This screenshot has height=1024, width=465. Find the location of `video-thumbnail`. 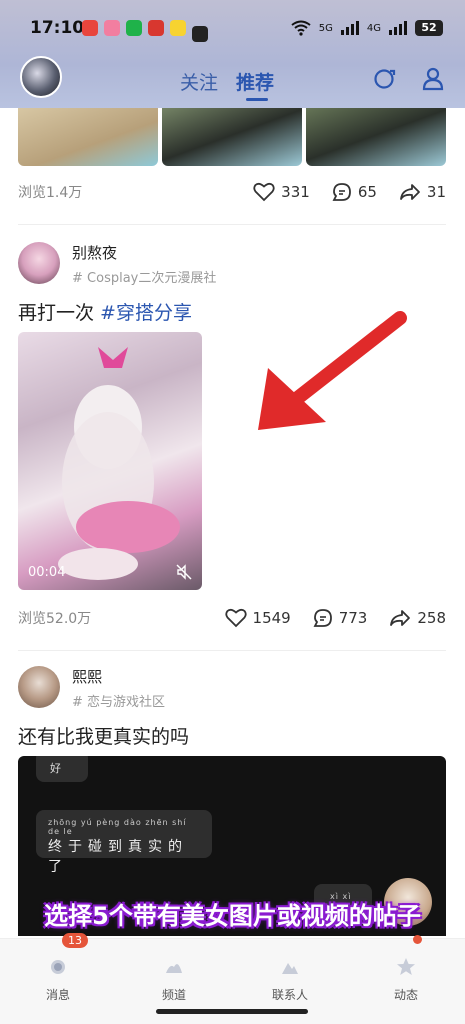

video-thumbnail is located at coordinates (119, 463).